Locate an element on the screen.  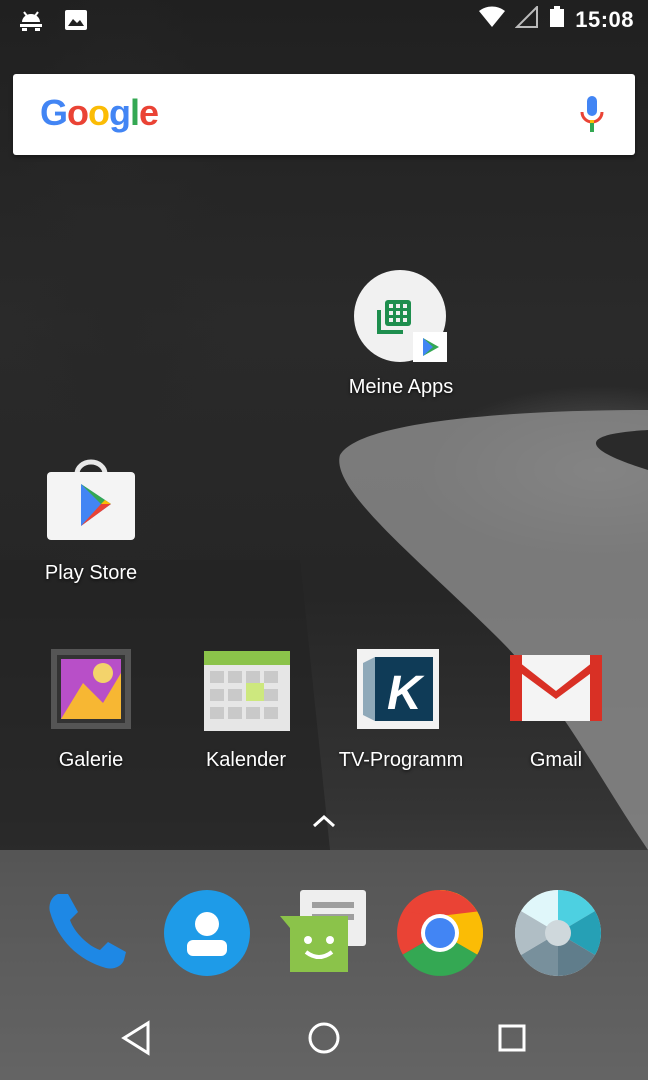
app-kalender: Kalender is located at coordinates (246, 707).